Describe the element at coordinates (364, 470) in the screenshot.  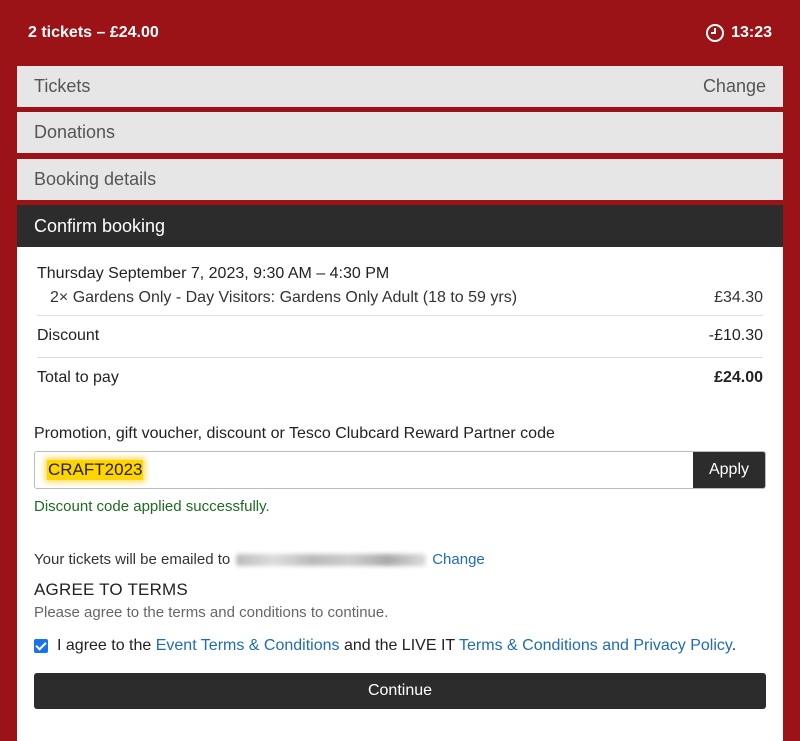
I see `promo-code-input: CRAFT2023` at that location.